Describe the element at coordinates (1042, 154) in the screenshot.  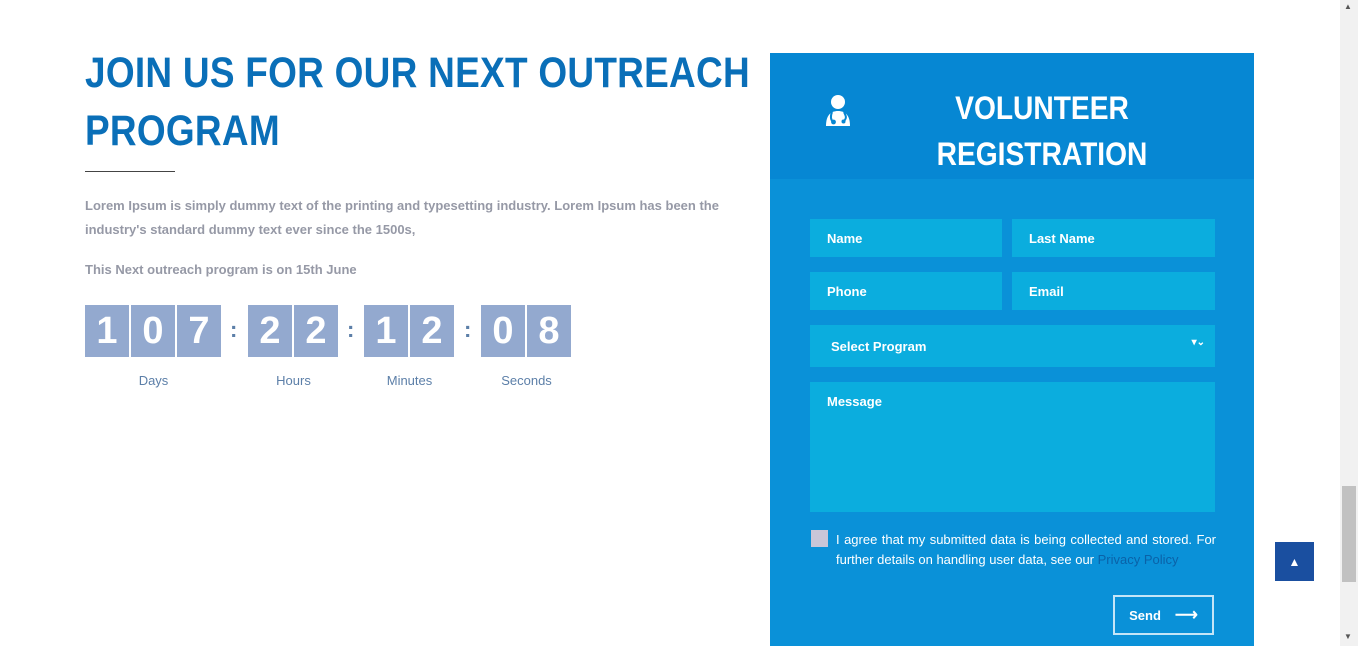
I see `form-title-line2: REGISTRATION` at that location.